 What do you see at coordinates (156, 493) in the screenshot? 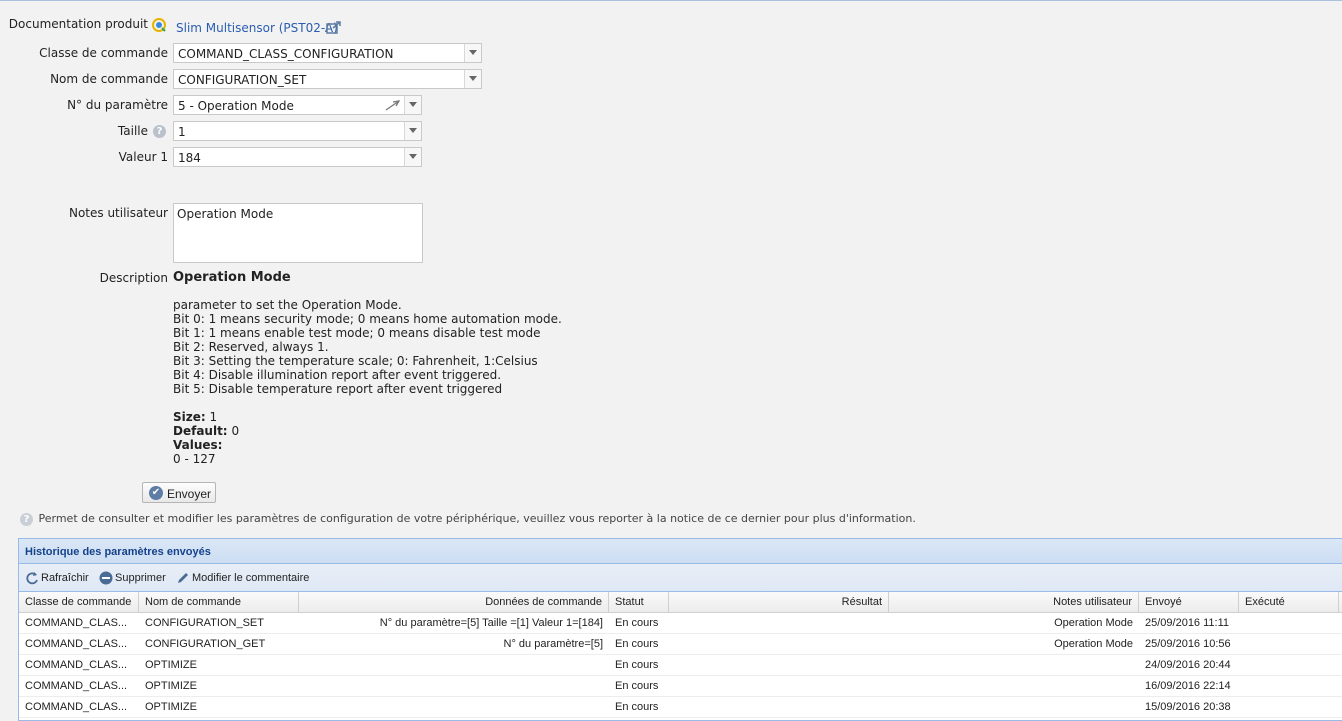
I see `check-icon: ✔` at bounding box center [156, 493].